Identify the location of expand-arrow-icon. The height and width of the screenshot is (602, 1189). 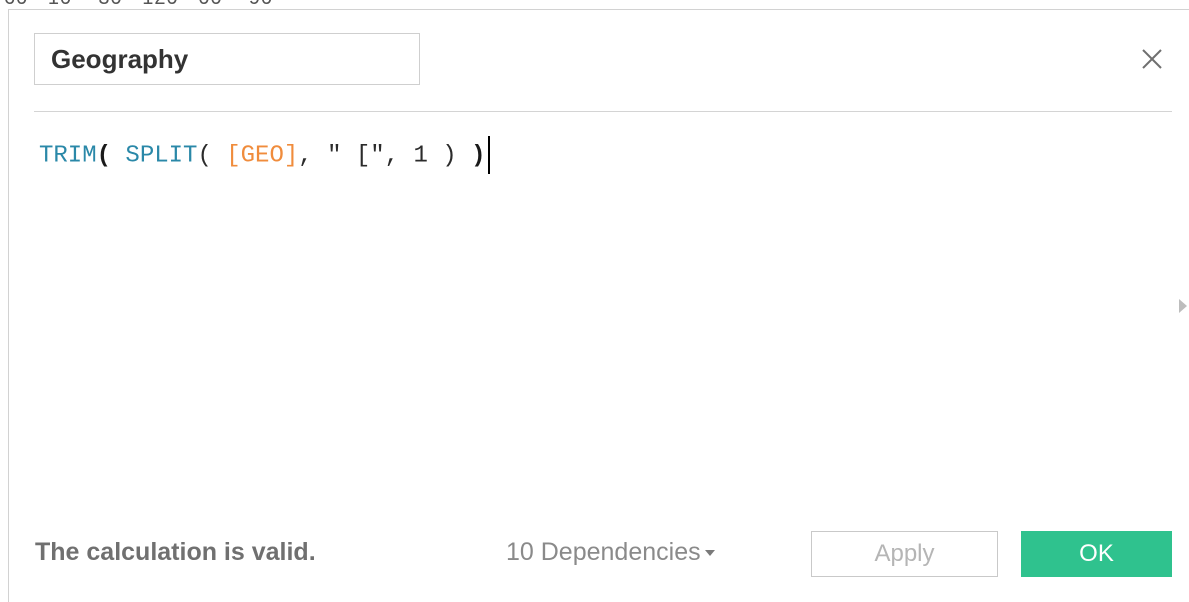
(1183, 306).